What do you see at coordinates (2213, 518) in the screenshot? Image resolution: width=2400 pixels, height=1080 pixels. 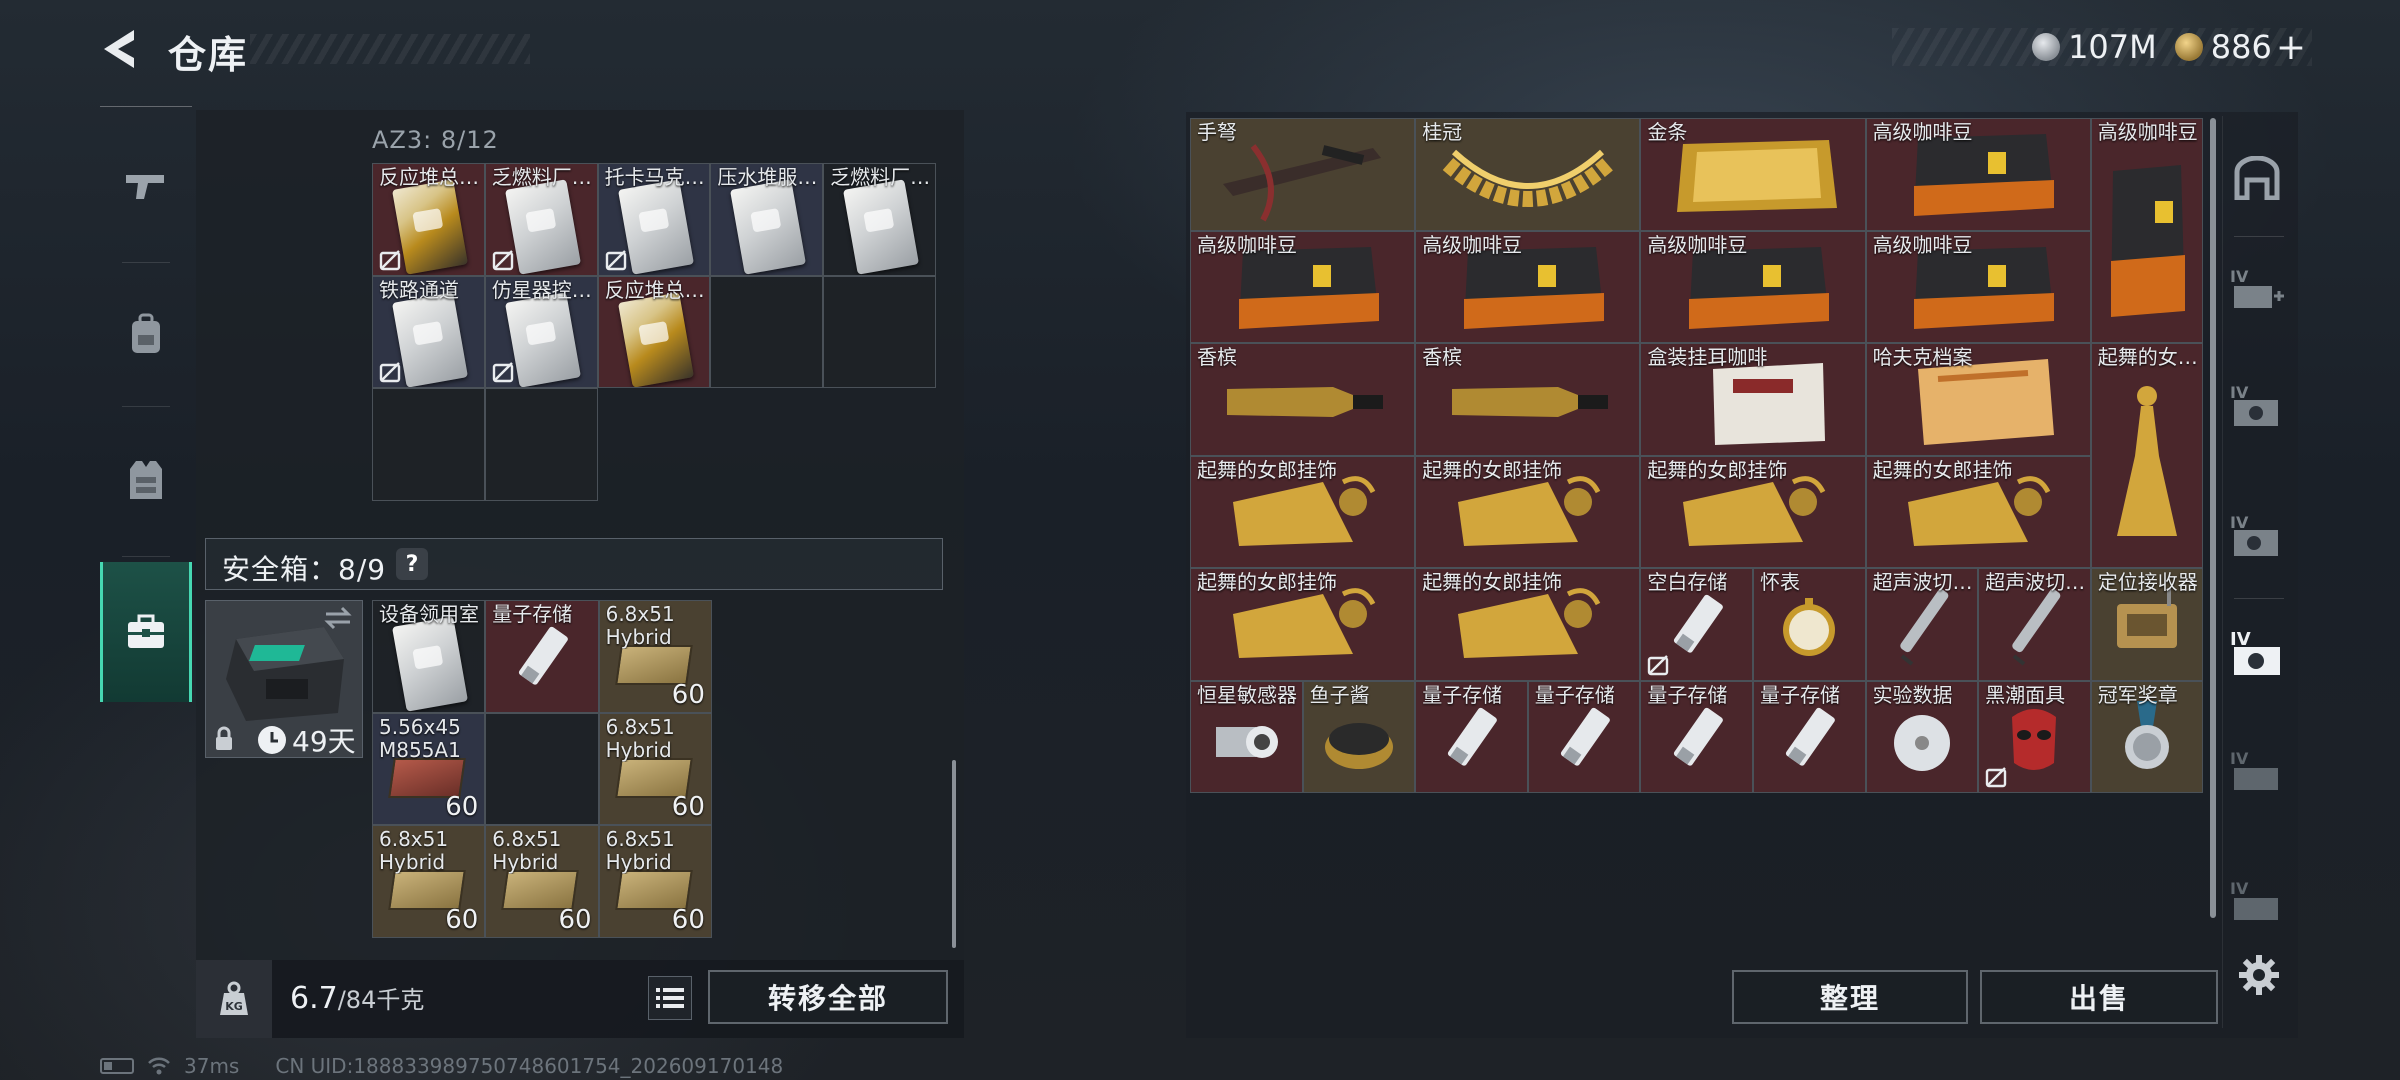 I see `stash-scrollbar` at bounding box center [2213, 518].